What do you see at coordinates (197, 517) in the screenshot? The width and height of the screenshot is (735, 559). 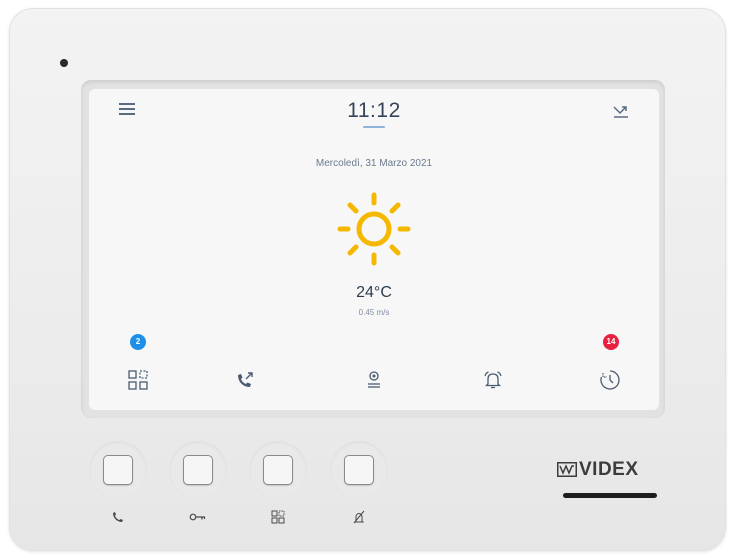 I see `key-icon` at bounding box center [197, 517].